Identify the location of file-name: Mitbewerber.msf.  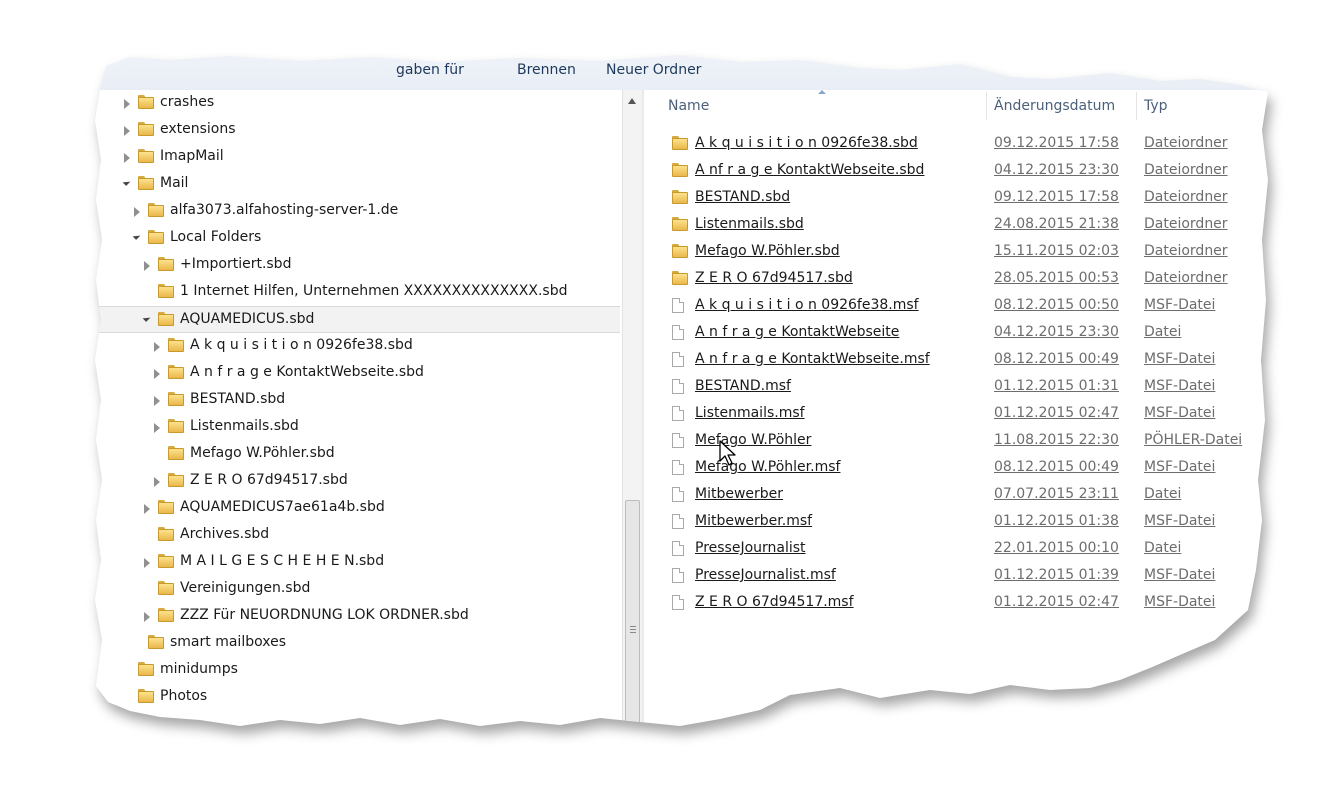
(753, 521).